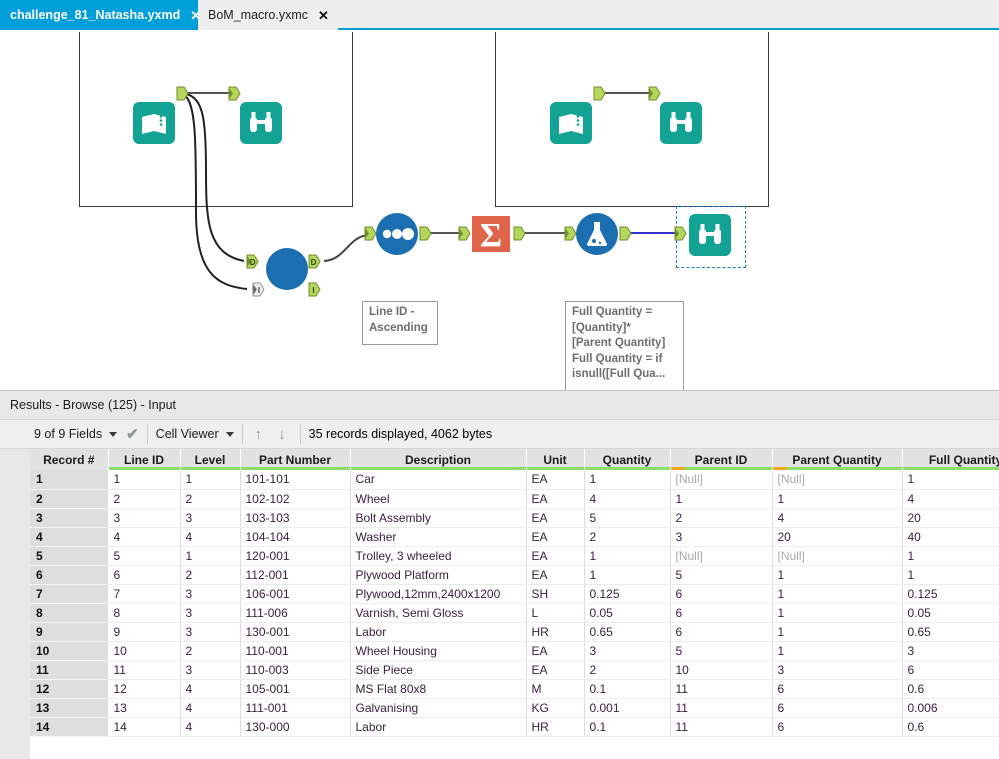 The image size is (999, 759). What do you see at coordinates (438, 594) in the screenshot?
I see `table-cell: Plywood,12mm,2400x1200` at bounding box center [438, 594].